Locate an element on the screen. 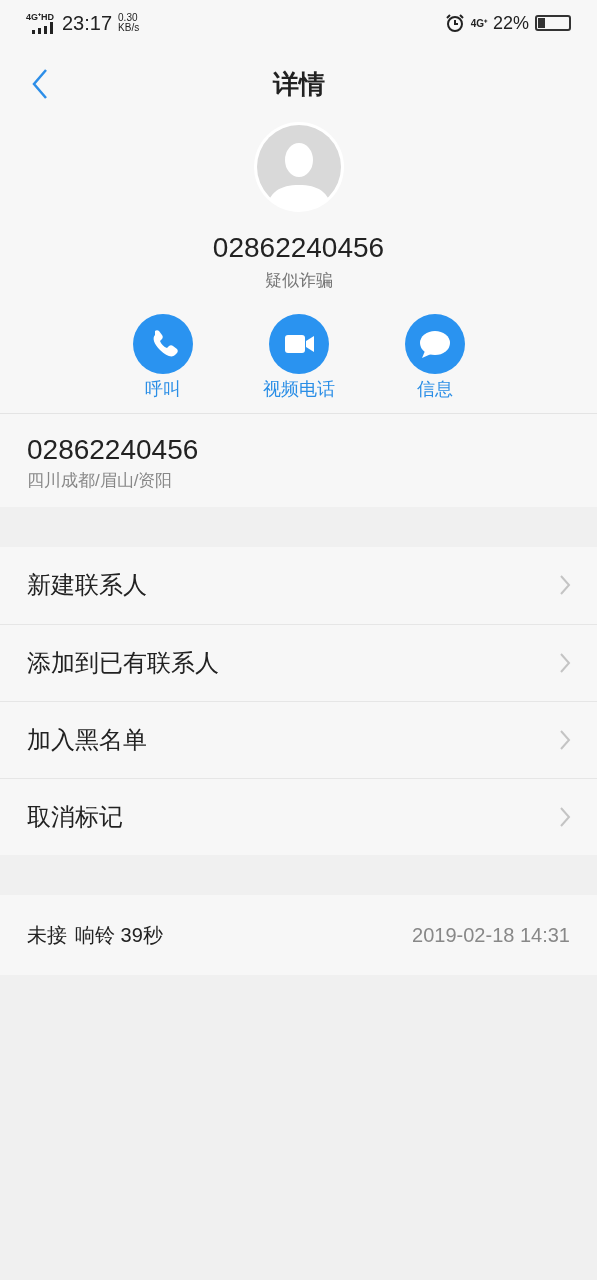 This screenshot has height=1280, width=597. phone-icon is located at coordinates (162, 343).